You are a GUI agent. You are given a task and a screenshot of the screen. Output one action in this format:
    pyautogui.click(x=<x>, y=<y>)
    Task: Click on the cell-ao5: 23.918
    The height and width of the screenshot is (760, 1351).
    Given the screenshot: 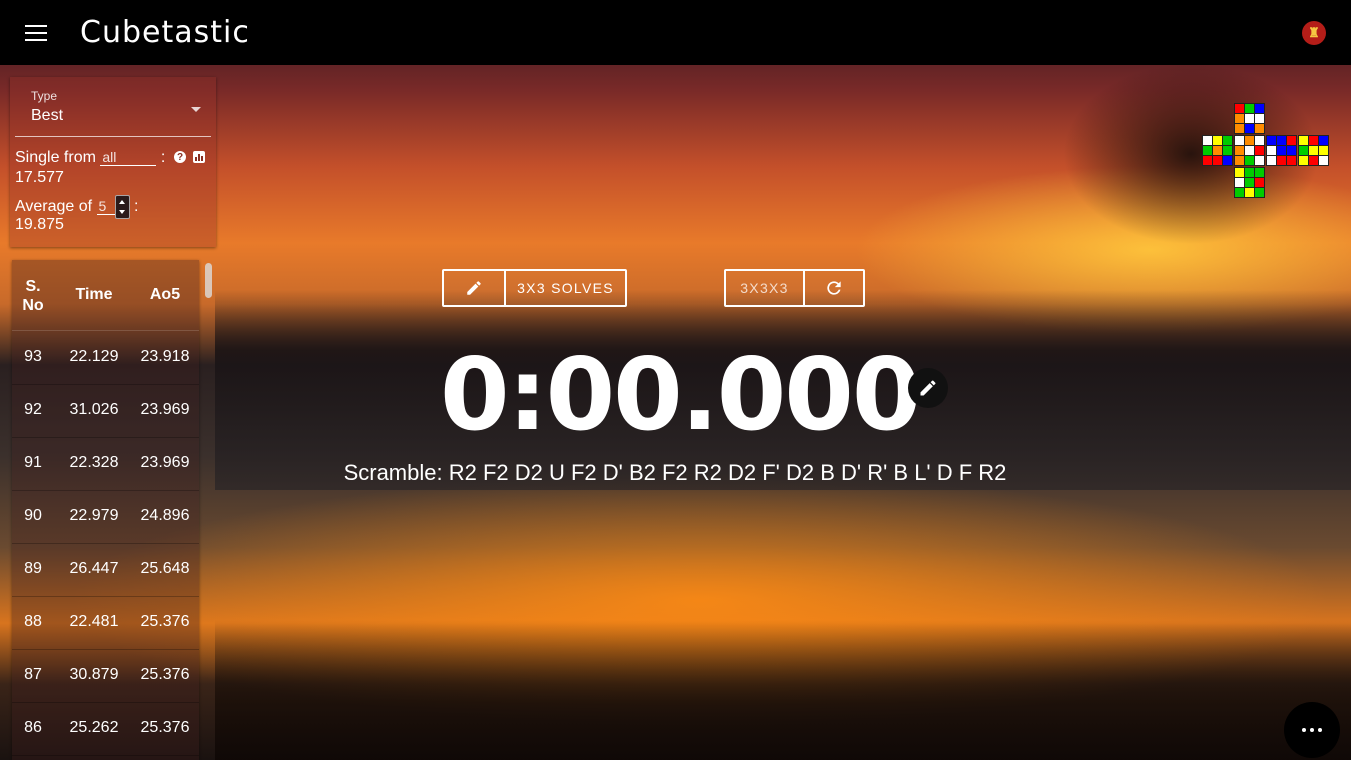 What is the action you would take?
    pyautogui.click(x=165, y=356)
    